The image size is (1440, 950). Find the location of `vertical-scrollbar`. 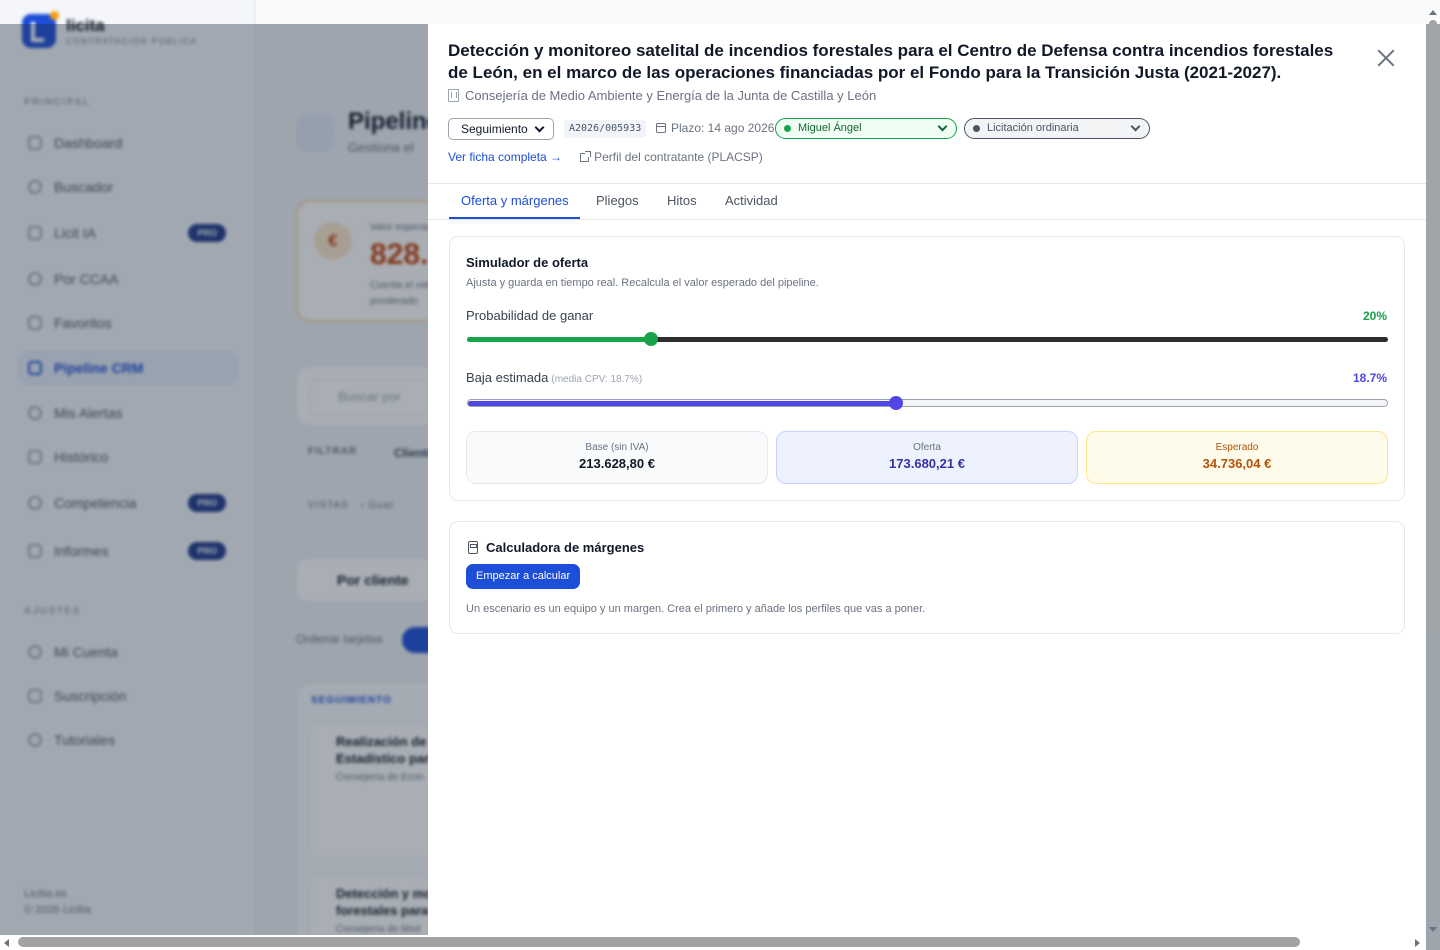

vertical-scrollbar is located at coordinates (1433, 471).